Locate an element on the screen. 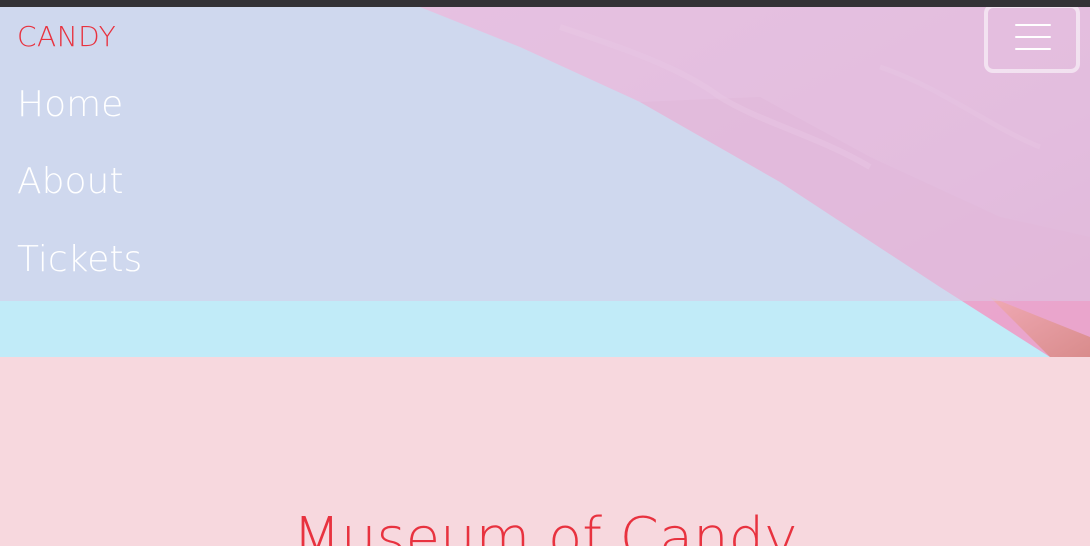  page-title: Museum of Candy is located at coordinates (545, 526).